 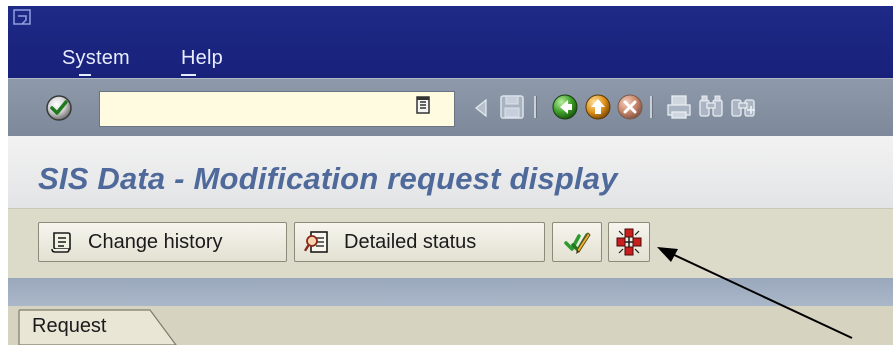 What do you see at coordinates (512, 107) in the screenshot?
I see `save-icon` at bounding box center [512, 107].